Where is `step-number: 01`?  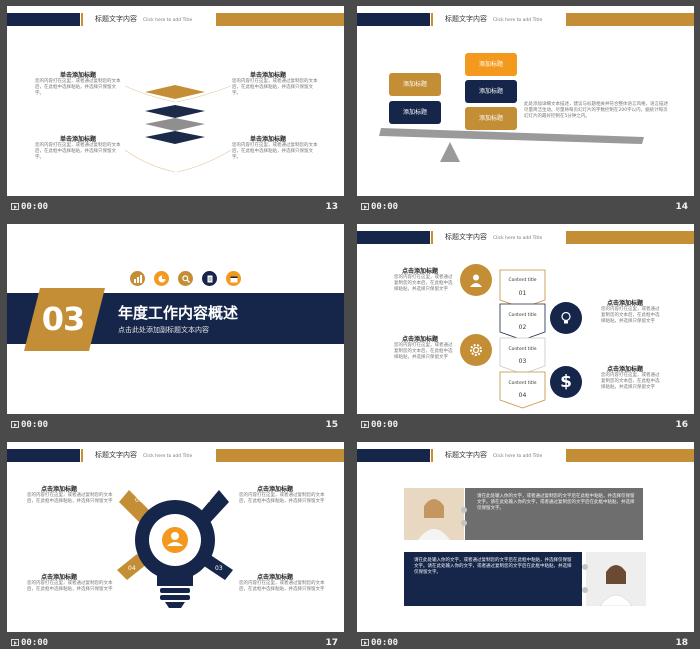 step-number: 01 is located at coordinates (522, 293).